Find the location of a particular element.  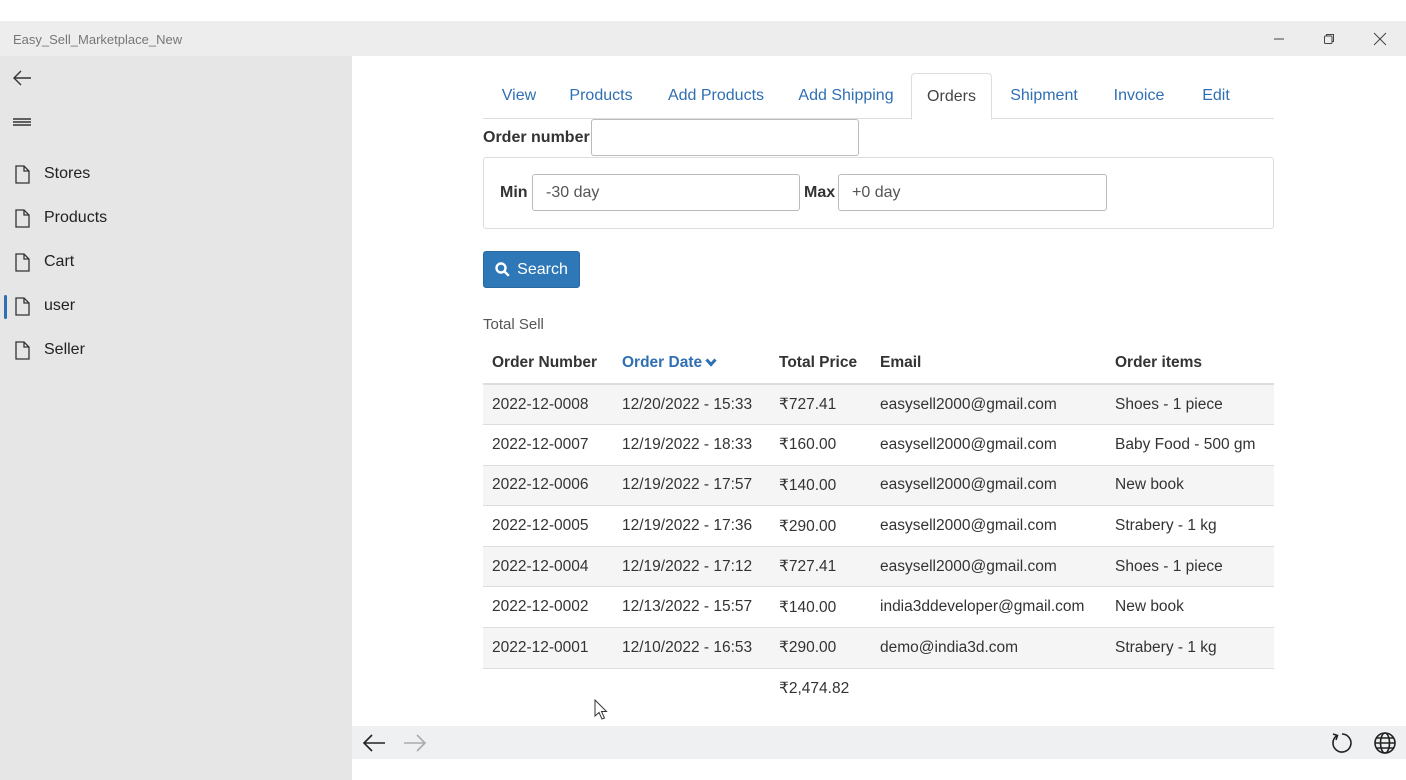

globe-icon is located at coordinates (1385, 743).